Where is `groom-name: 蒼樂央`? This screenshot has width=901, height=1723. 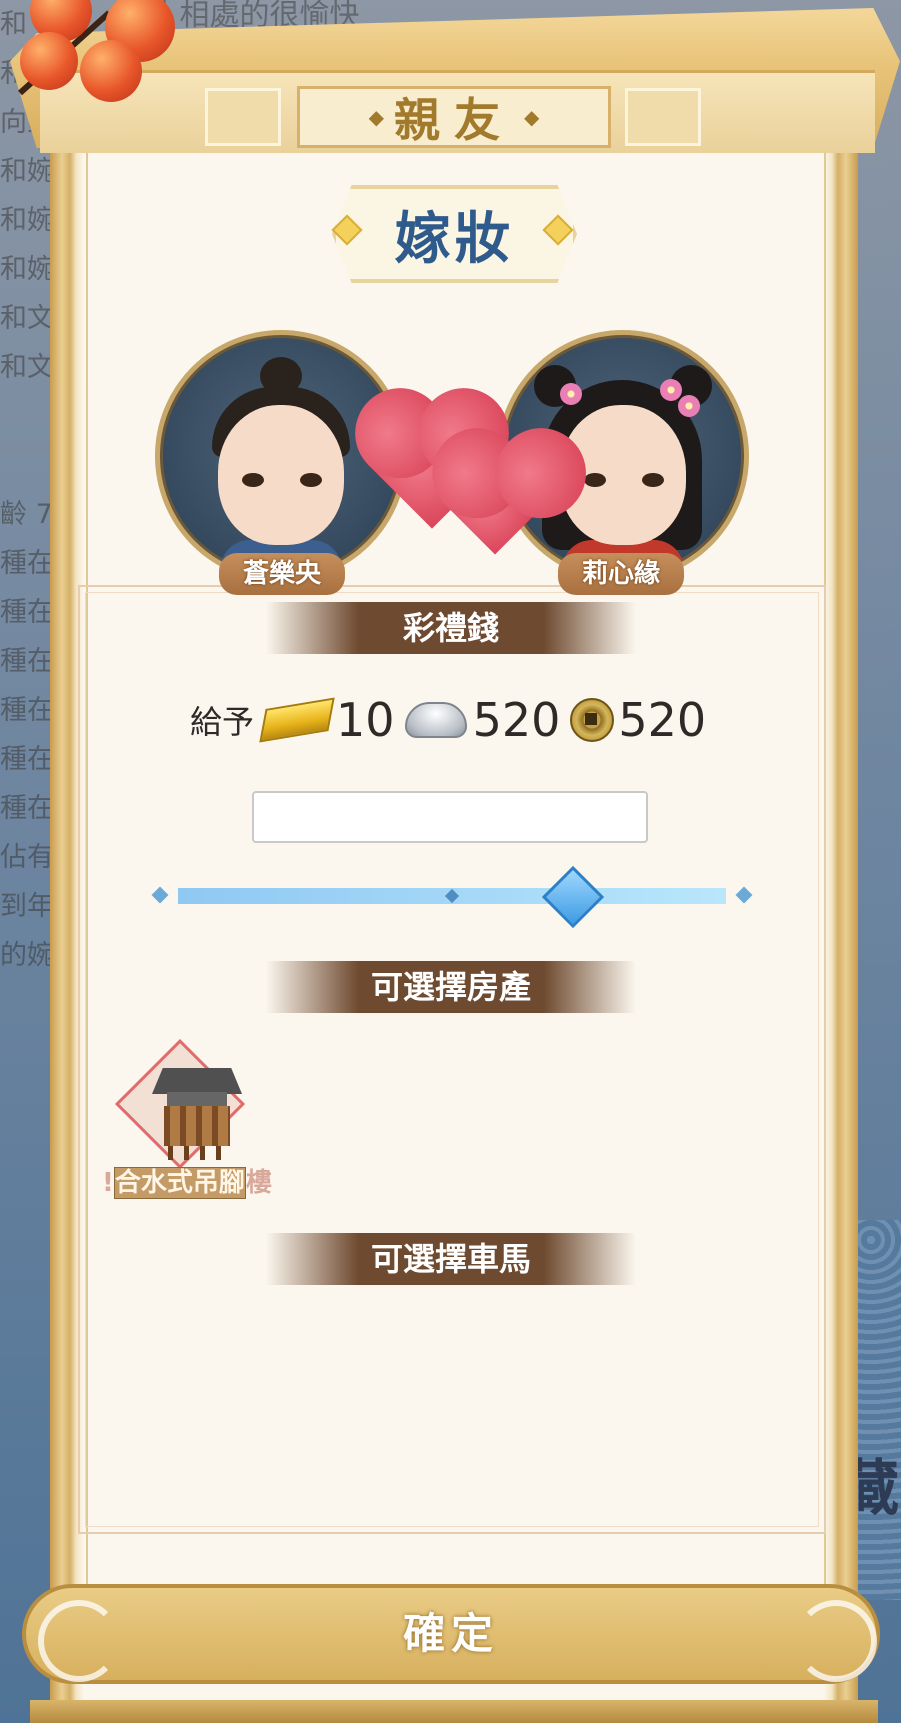 groom-name: 蒼樂央 is located at coordinates (282, 574).